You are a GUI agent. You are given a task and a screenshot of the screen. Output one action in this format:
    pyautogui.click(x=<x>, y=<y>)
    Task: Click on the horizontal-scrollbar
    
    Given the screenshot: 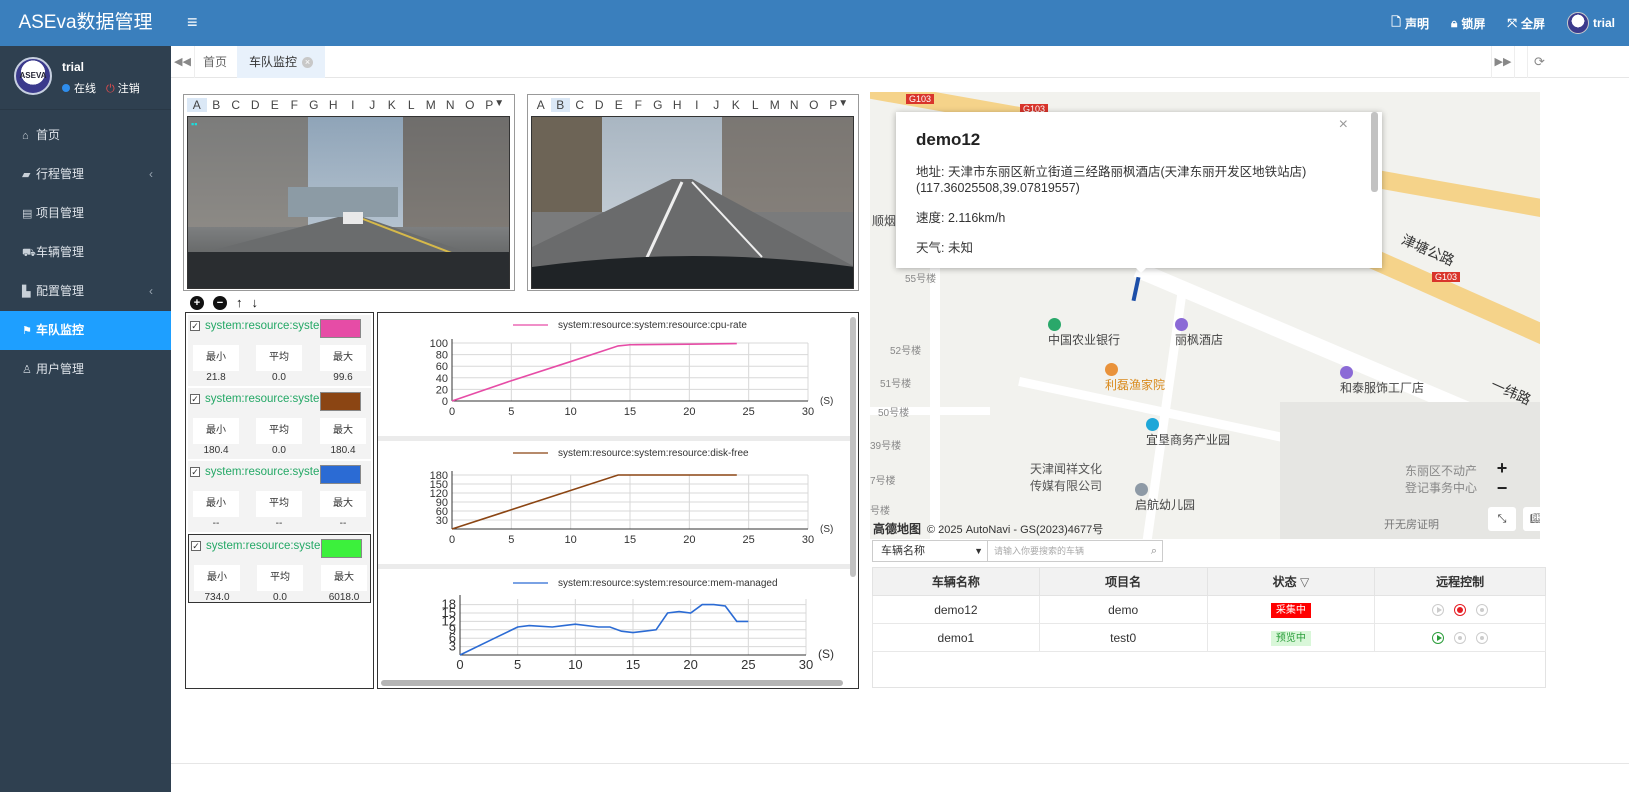 What is the action you would take?
    pyautogui.click(x=612, y=683)
    